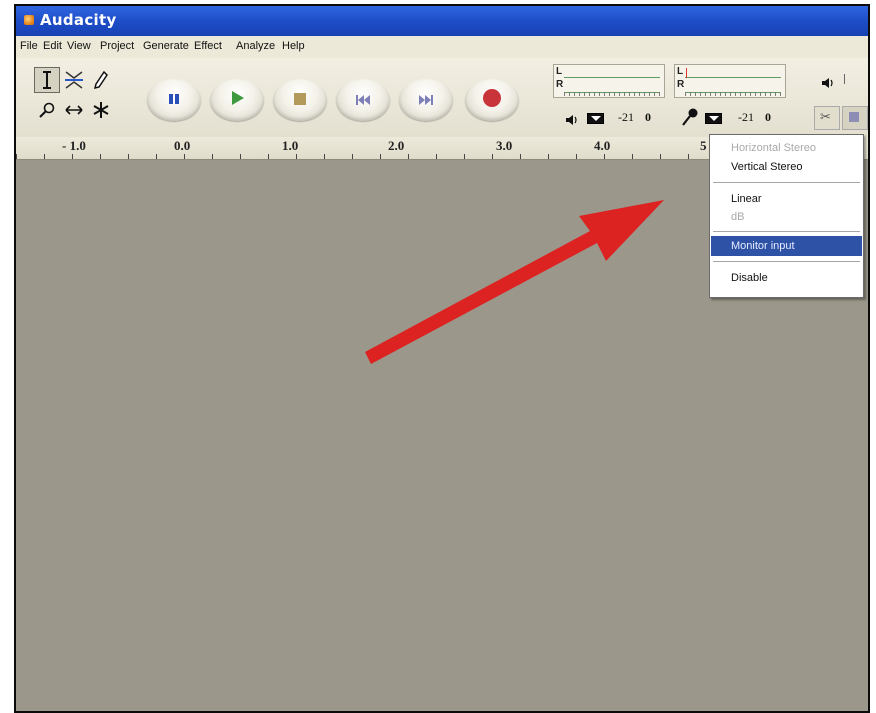 This screenshot has height=713, width=876. What do you see at coordinates (208, 46) in the screenshot?
I see `menu-effect: Effect` at bounding box center [208, 46].